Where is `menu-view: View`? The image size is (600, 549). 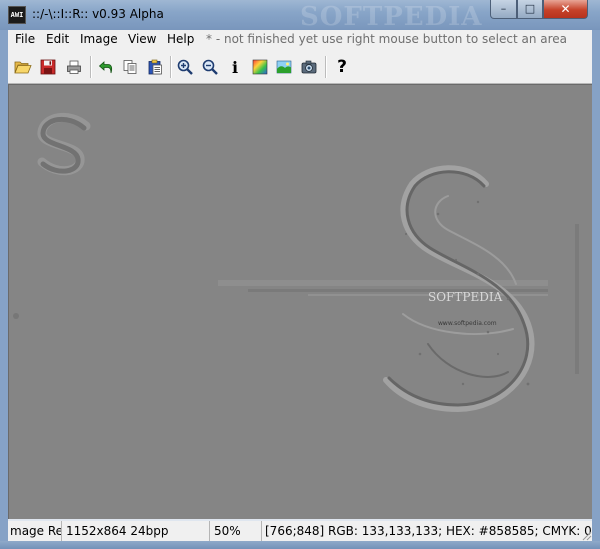
menu-view: View is located at coordinates (142, 39).